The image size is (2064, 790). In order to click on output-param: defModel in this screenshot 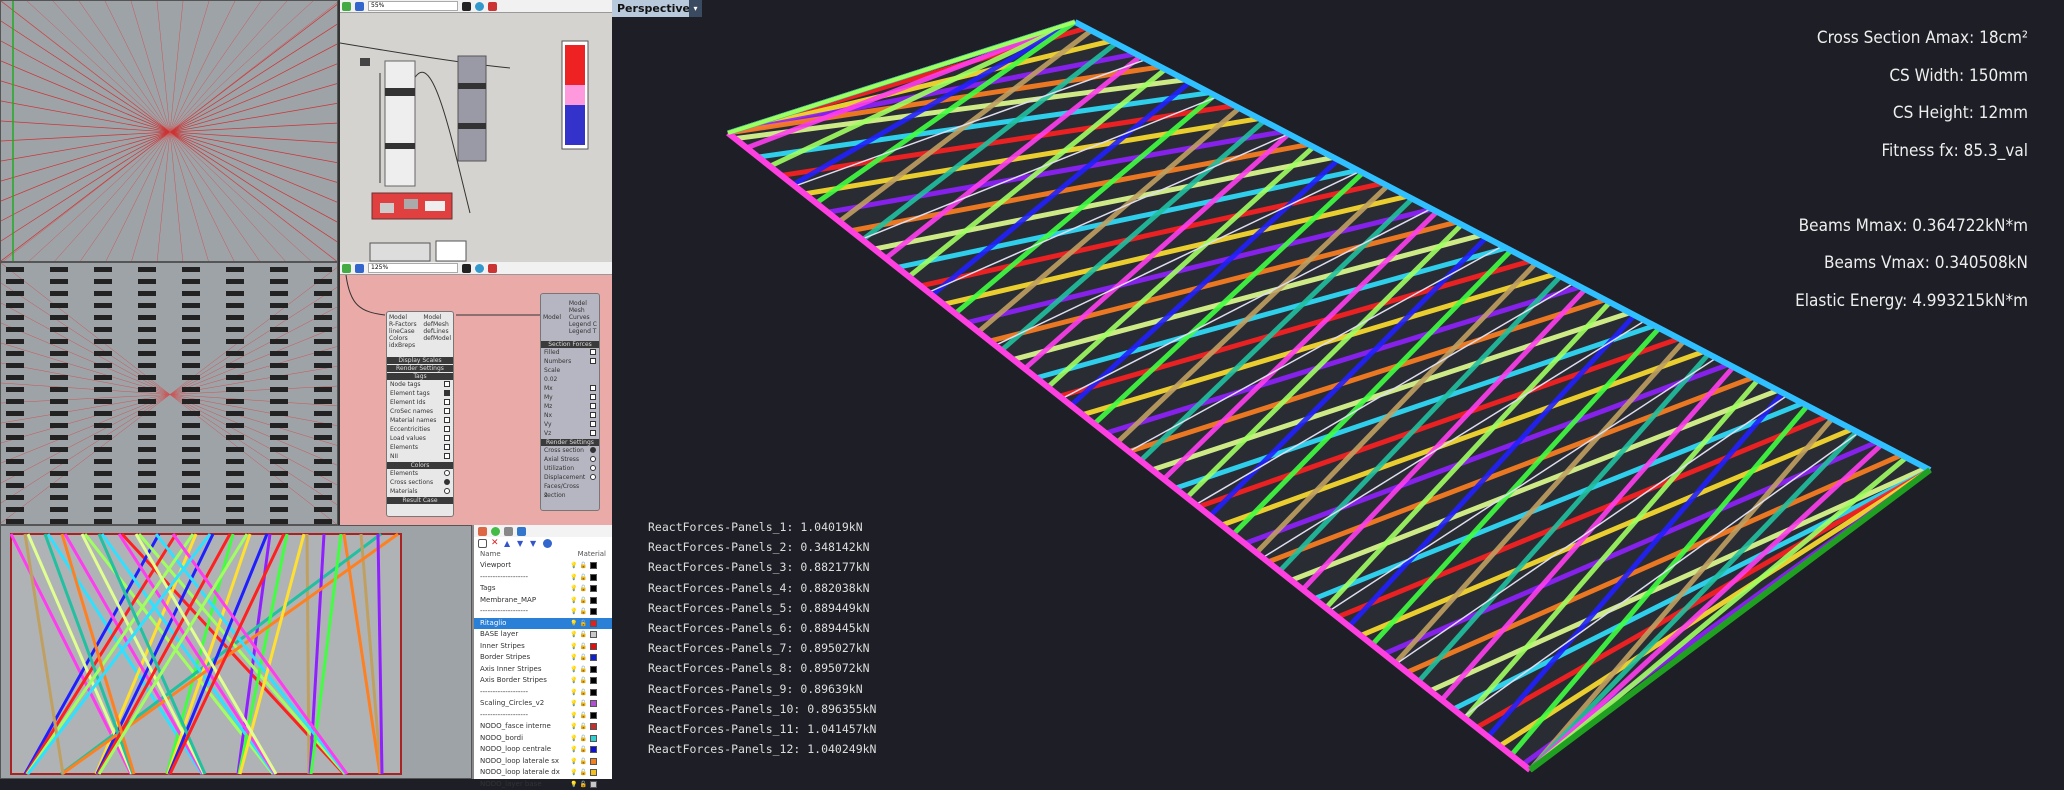, I will do `click(437, 338)`.